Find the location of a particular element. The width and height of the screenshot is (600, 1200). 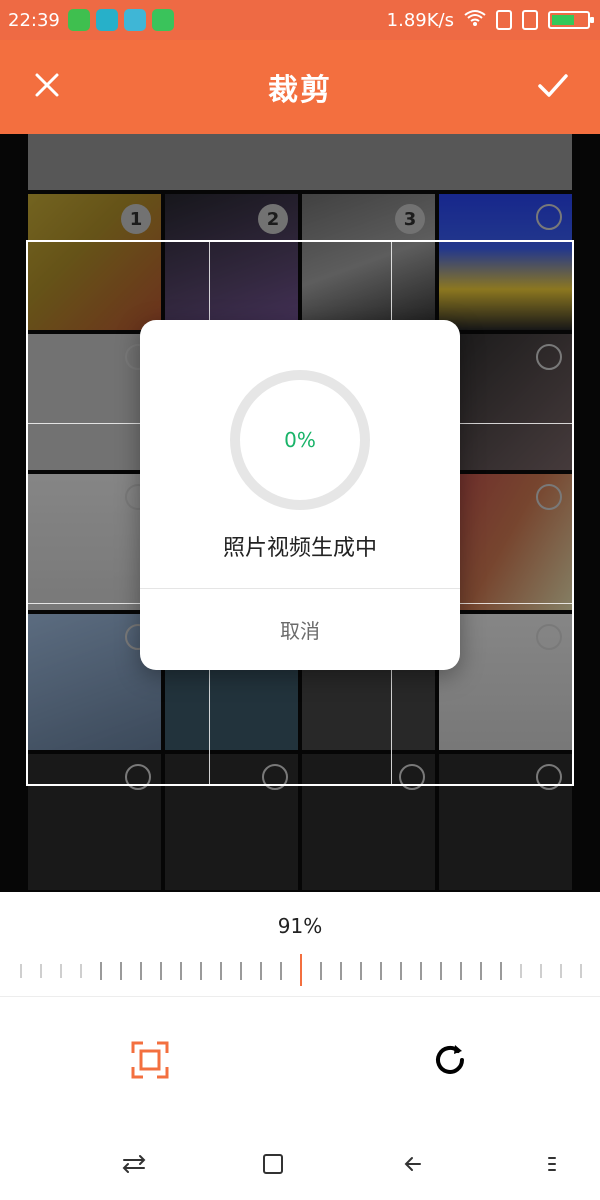

close-button is located at coordinates (47, 87).